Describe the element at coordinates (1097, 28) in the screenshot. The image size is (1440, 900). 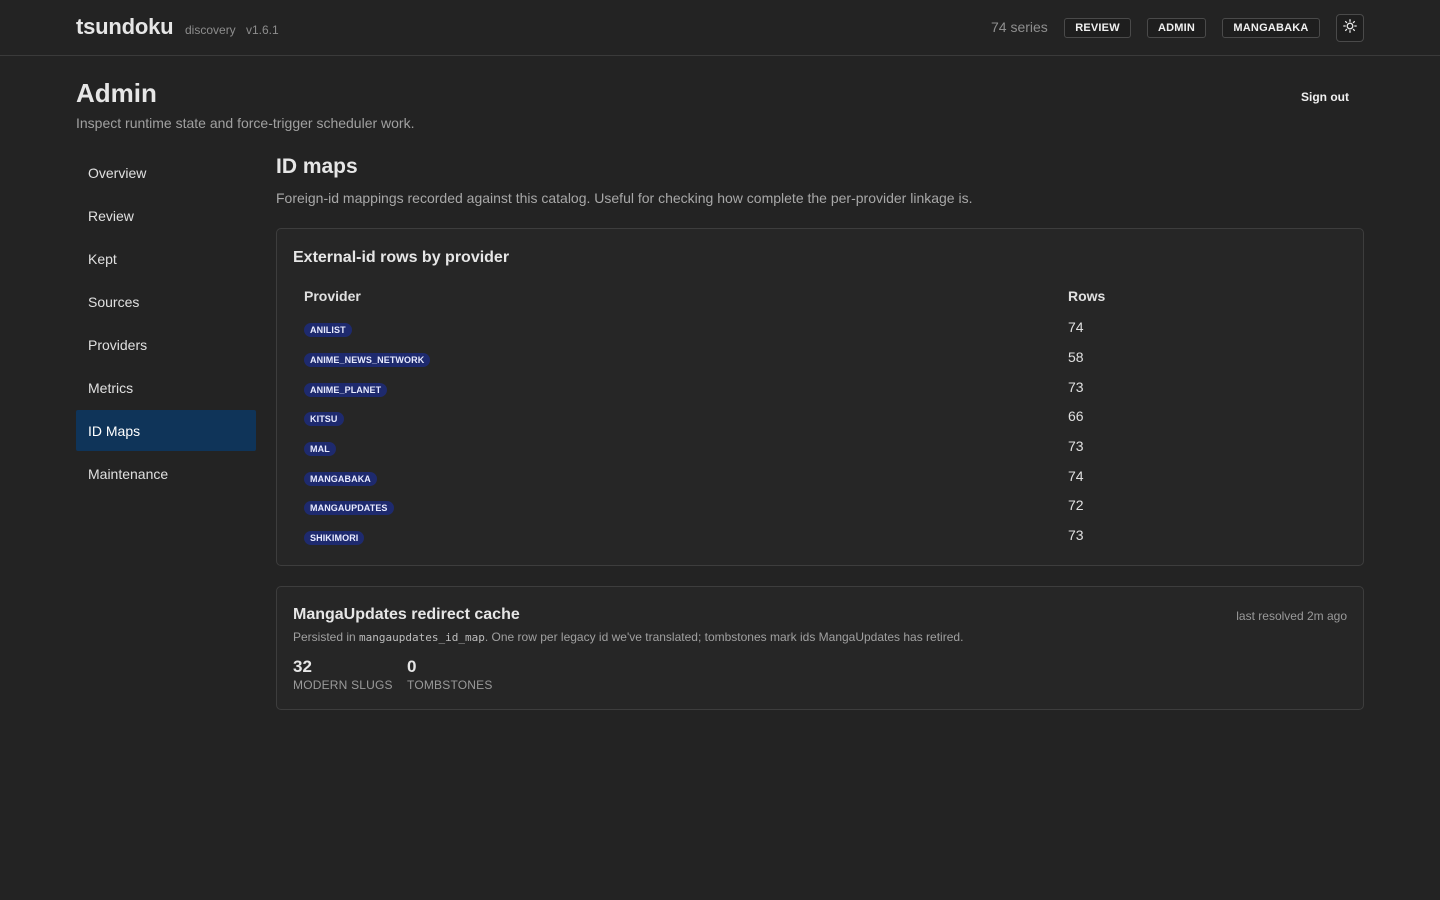
I see `nav-review-button: REVIEW` at that location.